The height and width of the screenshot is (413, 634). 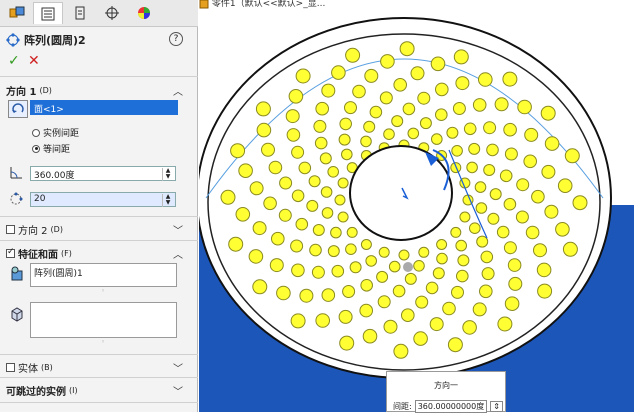 What do you see at coordinates (18, 109) in the screenshot?
I see `reverse-direction-button` at bounding box center [18, 109].